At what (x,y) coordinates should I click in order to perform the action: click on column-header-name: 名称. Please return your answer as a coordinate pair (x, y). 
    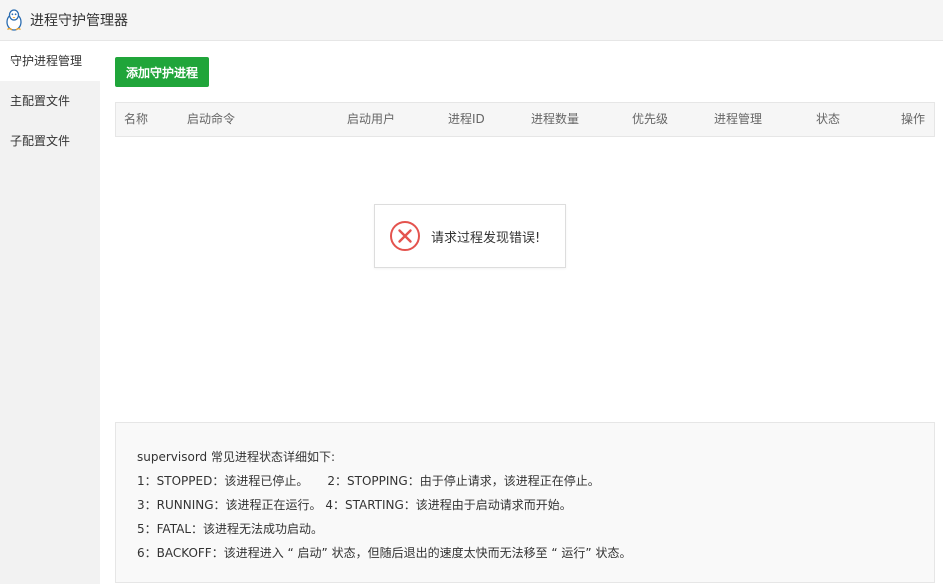
    Looking at the image, I should click on (136, 119).